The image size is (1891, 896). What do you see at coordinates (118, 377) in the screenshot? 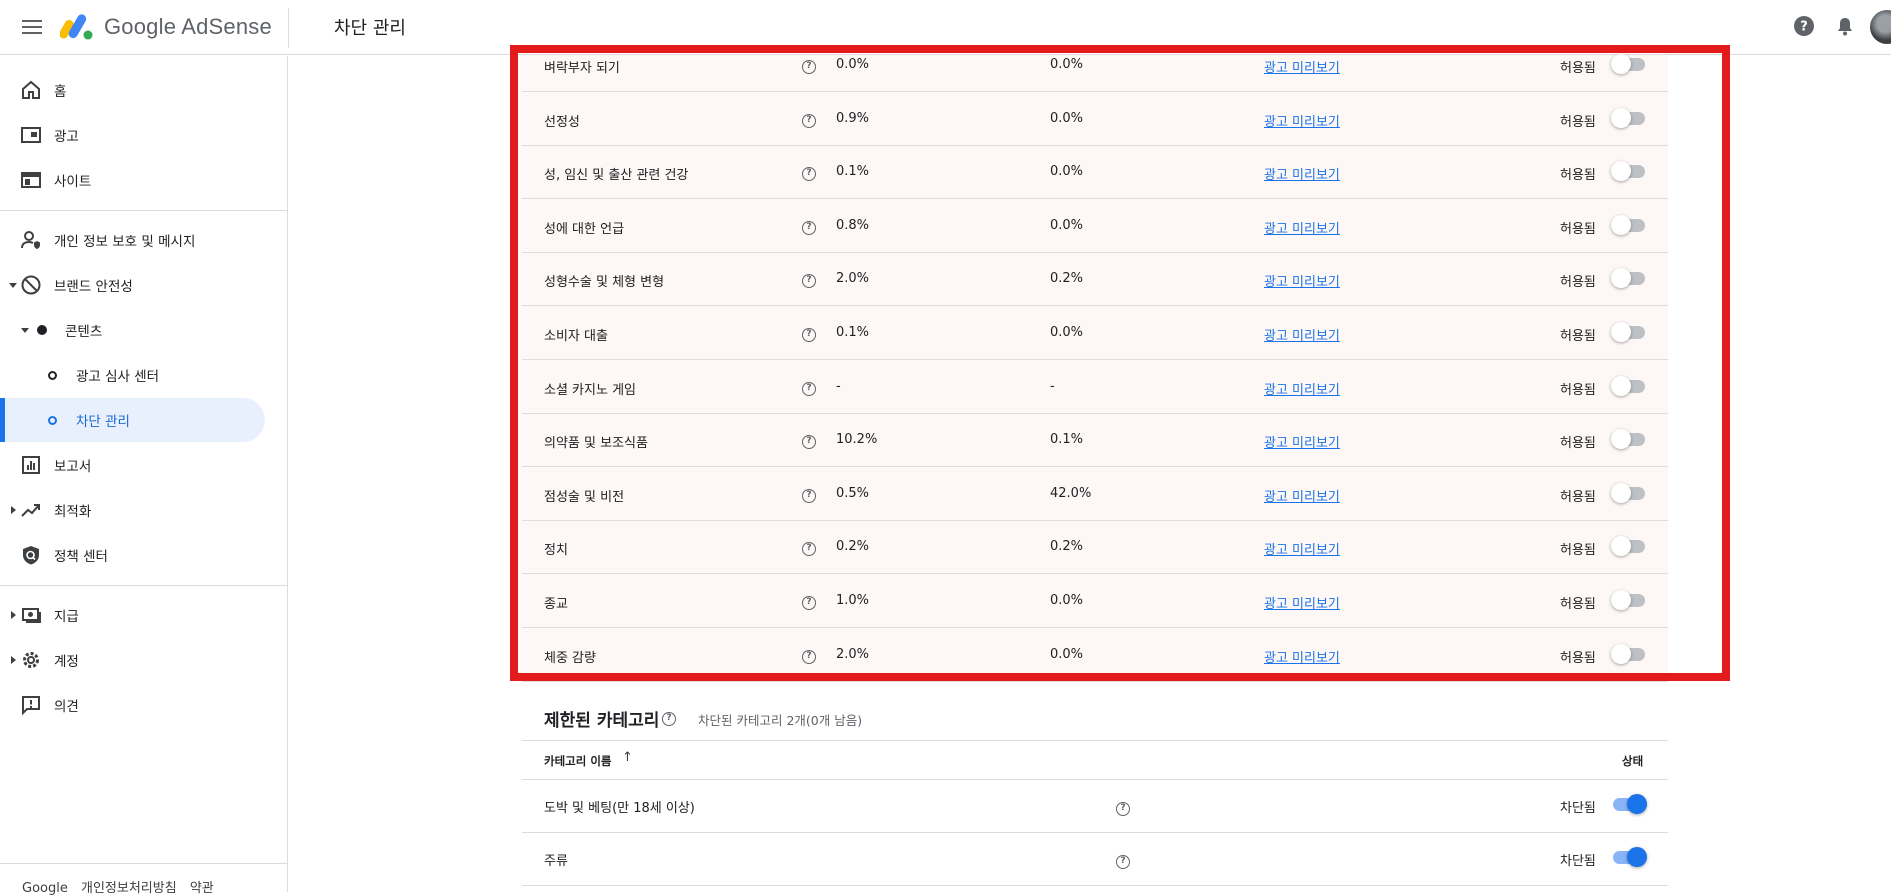
I see `sidebar-item-label: 광고 심사 센터` at bounding box center [118, 377].